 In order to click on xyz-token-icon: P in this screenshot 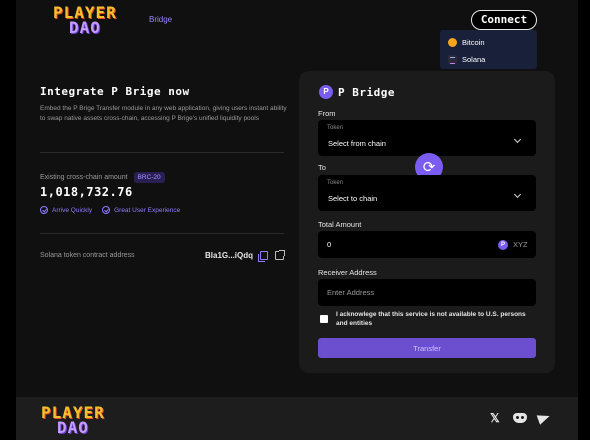, I will do `click(503, 245)`.